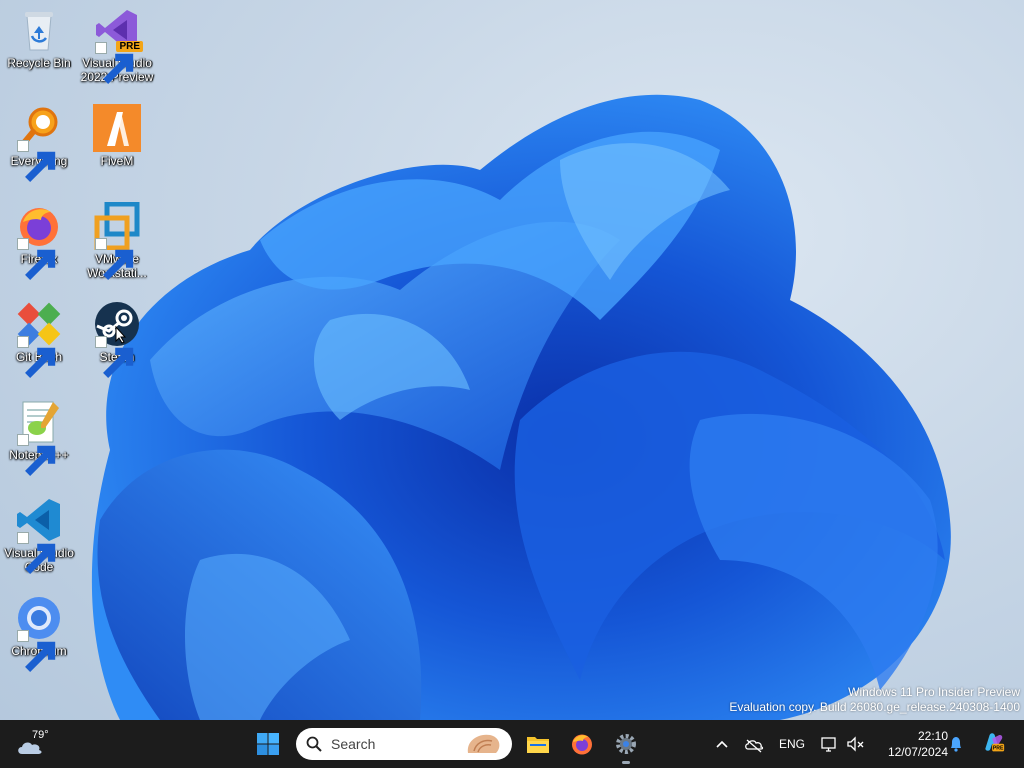 The height and width of the screenshot is (768, 1024). What do you see at coordinates (910, 744) in the screenshot?
I see `system-clock: 22:10 12/07/2024` at bounding box center [910, 744].